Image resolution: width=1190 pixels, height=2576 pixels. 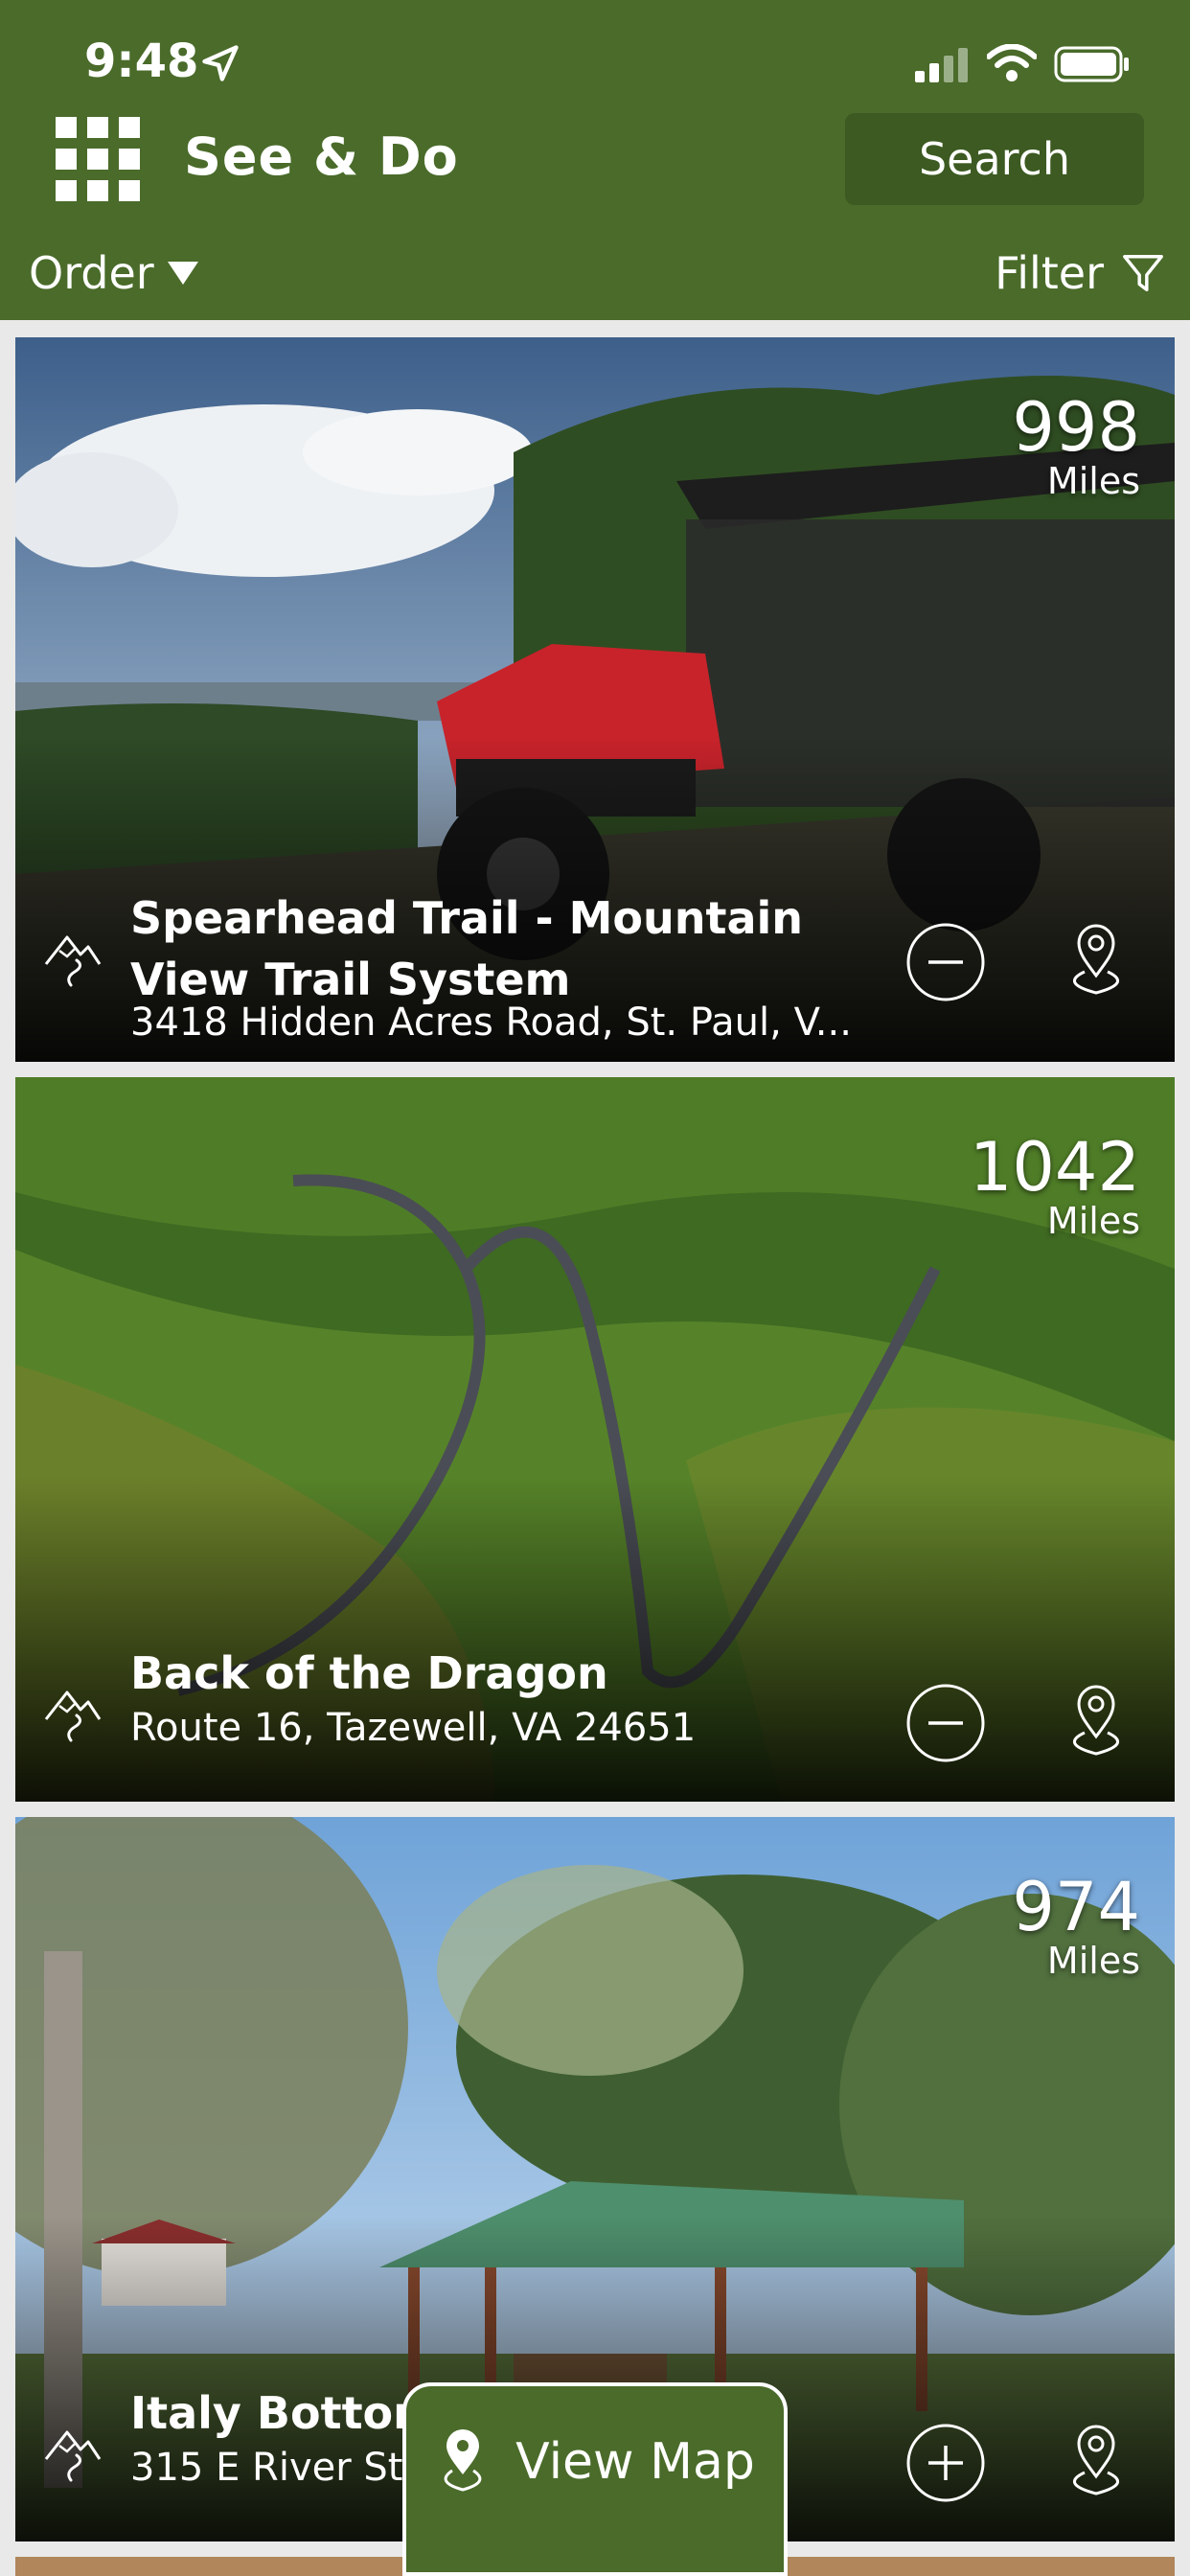 I want to click on filter-button: Filter, so click(x=1080, y=273).